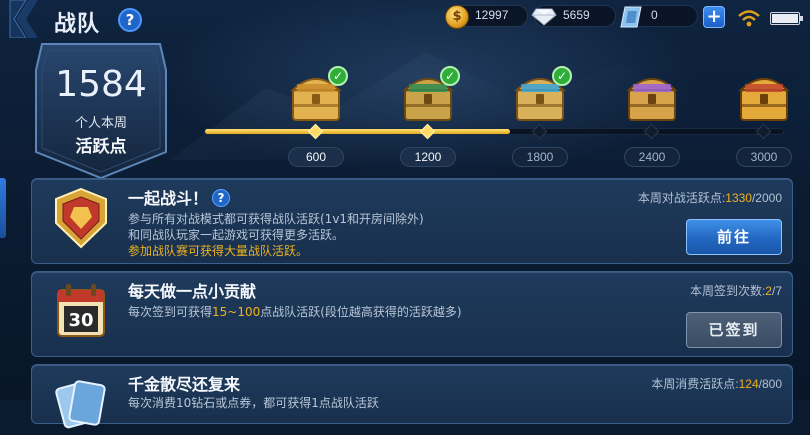  I want to click on hex-frame-icon, so click(101, 111).